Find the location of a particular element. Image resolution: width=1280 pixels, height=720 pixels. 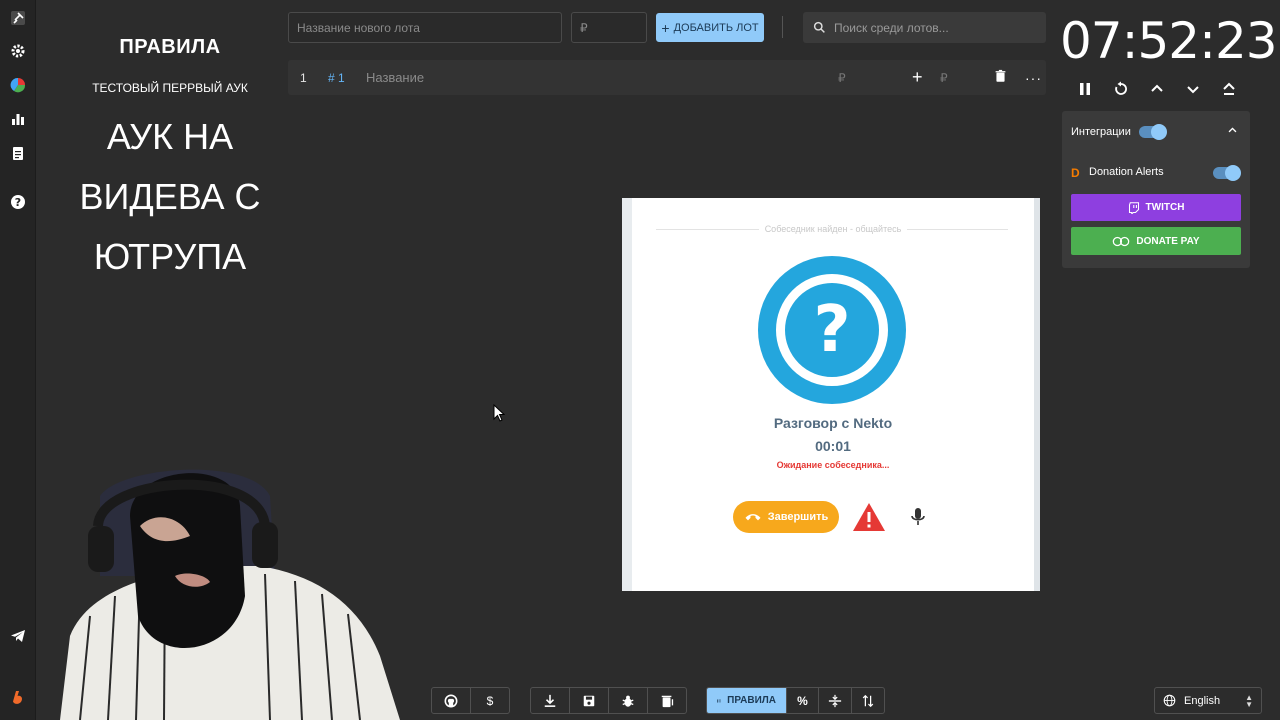

rules-toggle-label: ПРАВИЛА is located at coordinates (751, 700).